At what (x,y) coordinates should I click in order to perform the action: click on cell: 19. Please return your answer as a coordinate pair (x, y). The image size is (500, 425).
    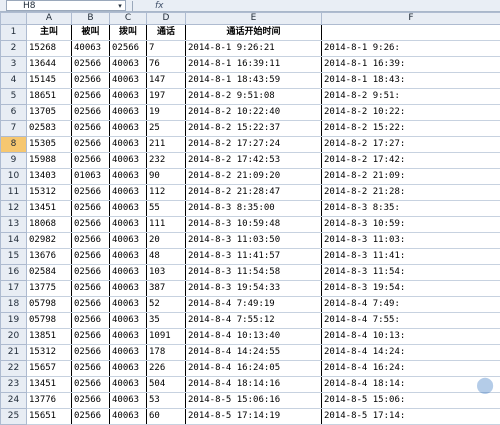
    Looking at the image, I should click on (166, 113).